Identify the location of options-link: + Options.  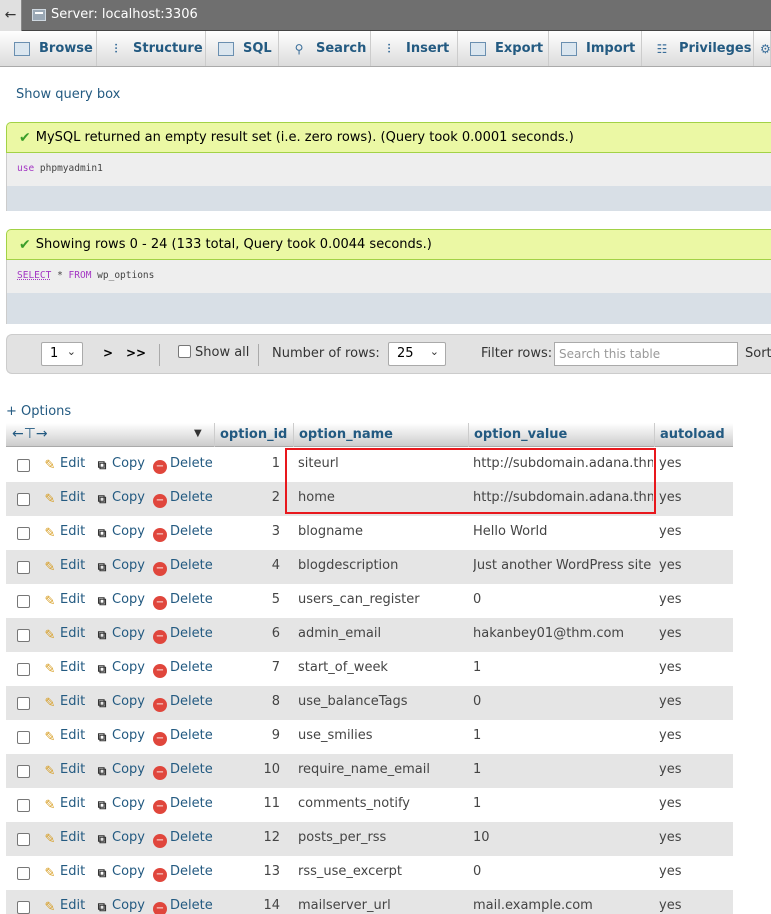
(38, 411).